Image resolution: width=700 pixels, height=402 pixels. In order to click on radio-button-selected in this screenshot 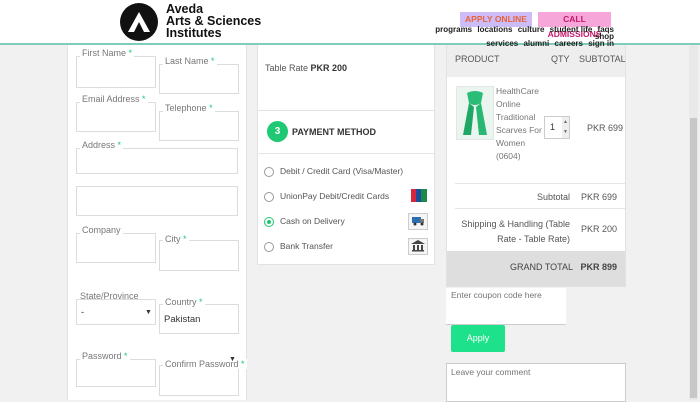, I will do `click(269, 222)`.